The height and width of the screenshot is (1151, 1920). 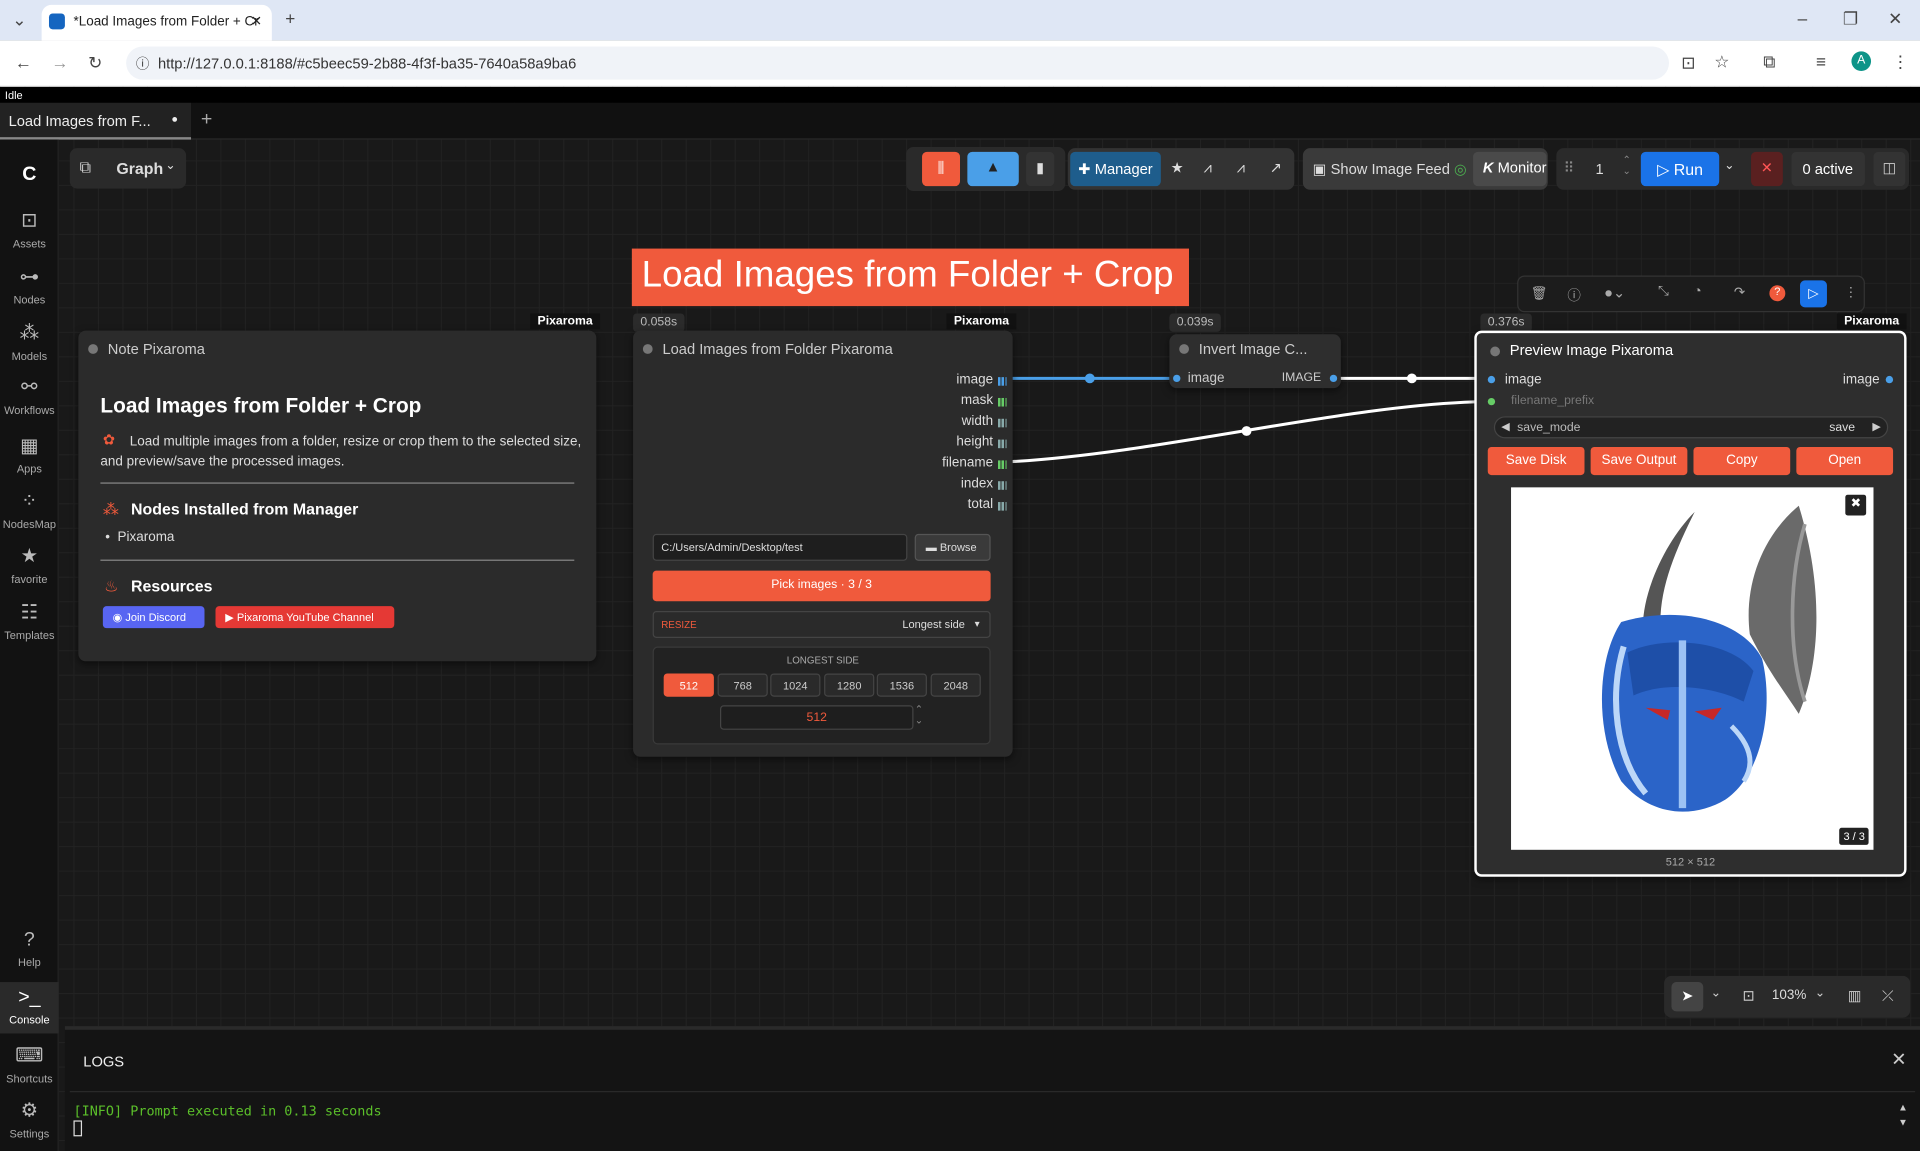 I want to click on open-button: Open, so click(x=1845, y=461).